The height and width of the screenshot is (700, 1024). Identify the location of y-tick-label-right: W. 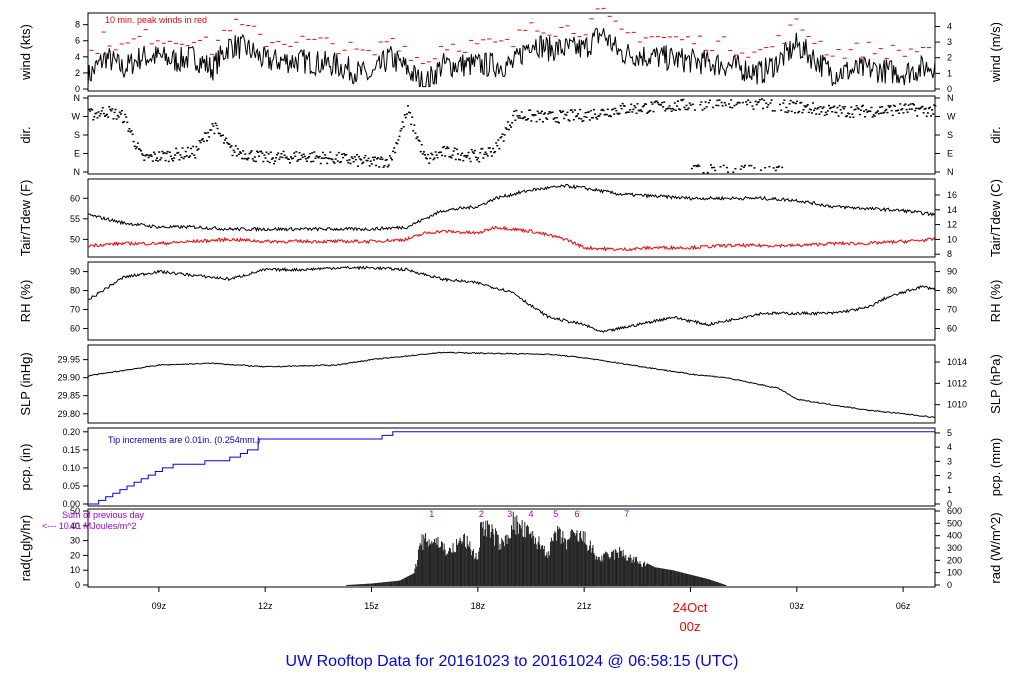
(951, 117).